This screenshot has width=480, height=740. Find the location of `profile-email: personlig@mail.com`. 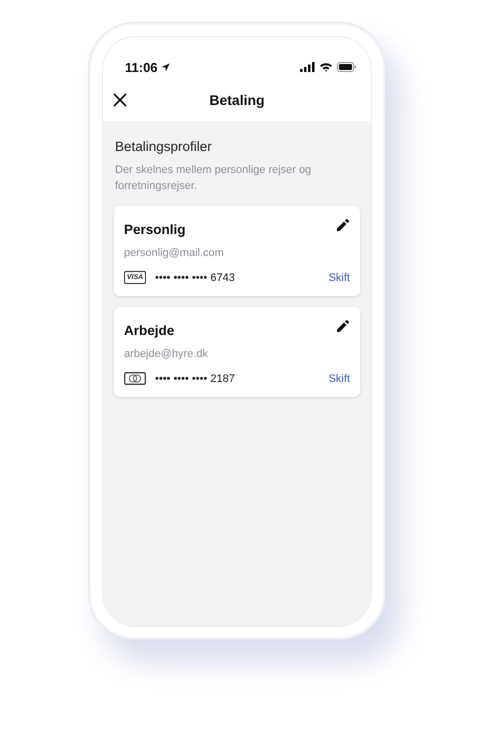

profile-email: personlig@mail.com is located at coordinates (174, 253).